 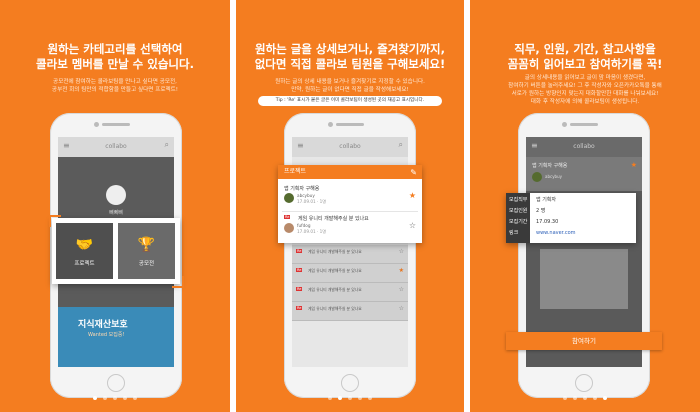 What do you see at coordinates (556, 233) in the screenshot?
I see `link-text: www.naver.com` at bounding box center [556, 233].